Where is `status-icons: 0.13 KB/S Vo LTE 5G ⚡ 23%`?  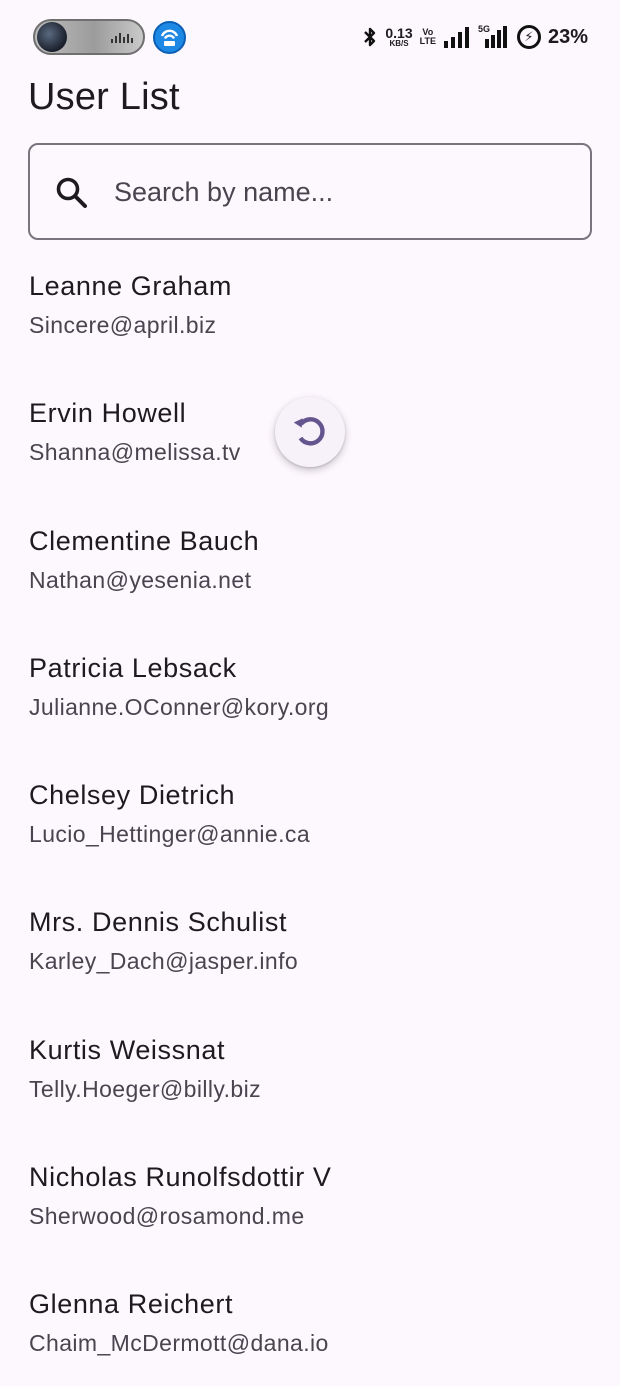 status-icons: 0.13 KB/S Vo LTE 5G ⚡ 23% is located at coordinates (475, 37).